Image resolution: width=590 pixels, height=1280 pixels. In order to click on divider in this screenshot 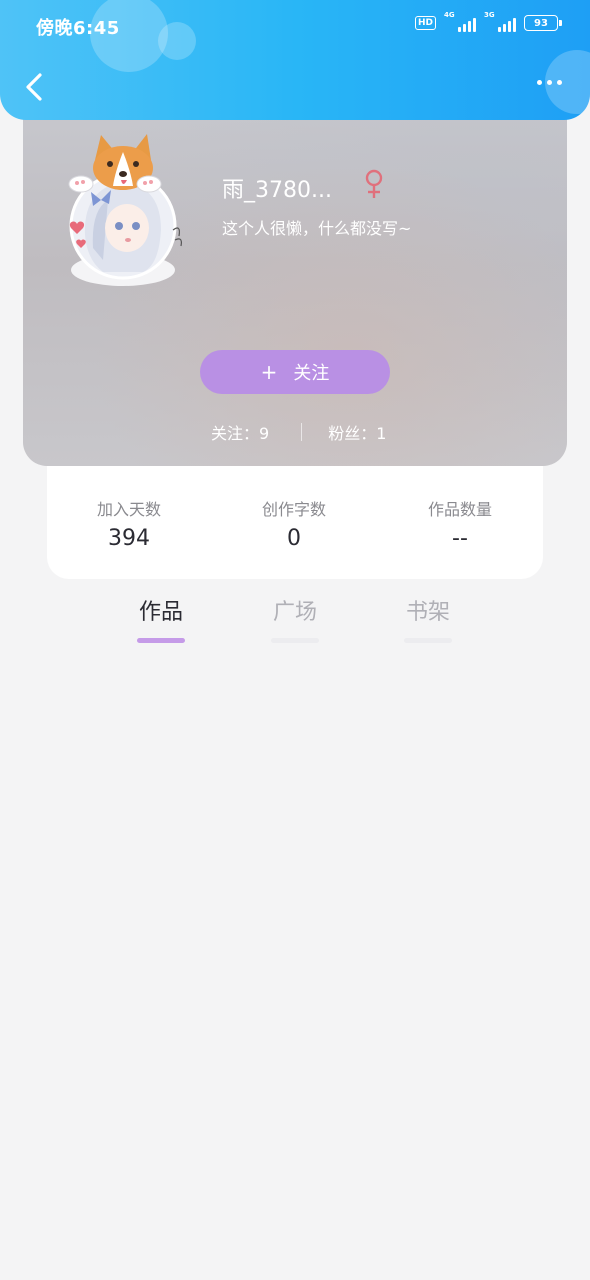, I will do `click(302, 432)`.